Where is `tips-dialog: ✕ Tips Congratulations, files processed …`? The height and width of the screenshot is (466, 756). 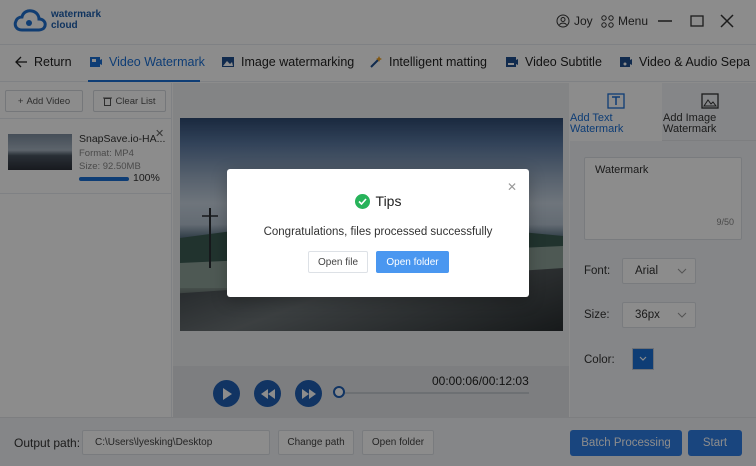 tips-dialog: ✕ Tips Congratulations, files processed … is located at coordinates (378, 233).